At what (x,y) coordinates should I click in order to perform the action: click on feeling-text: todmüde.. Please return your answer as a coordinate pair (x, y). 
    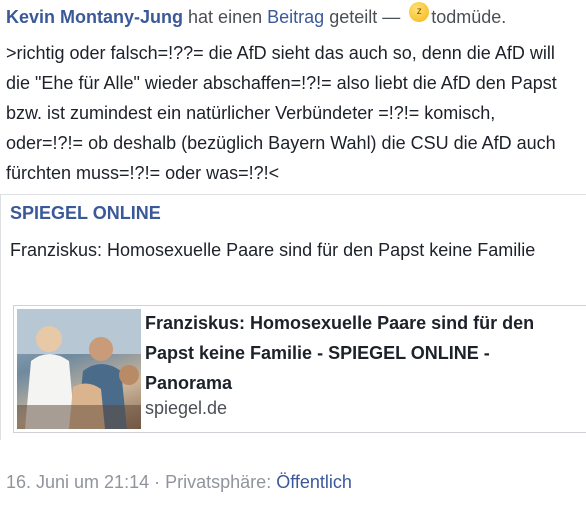
    Looking at the image, I should click on (469, 17).